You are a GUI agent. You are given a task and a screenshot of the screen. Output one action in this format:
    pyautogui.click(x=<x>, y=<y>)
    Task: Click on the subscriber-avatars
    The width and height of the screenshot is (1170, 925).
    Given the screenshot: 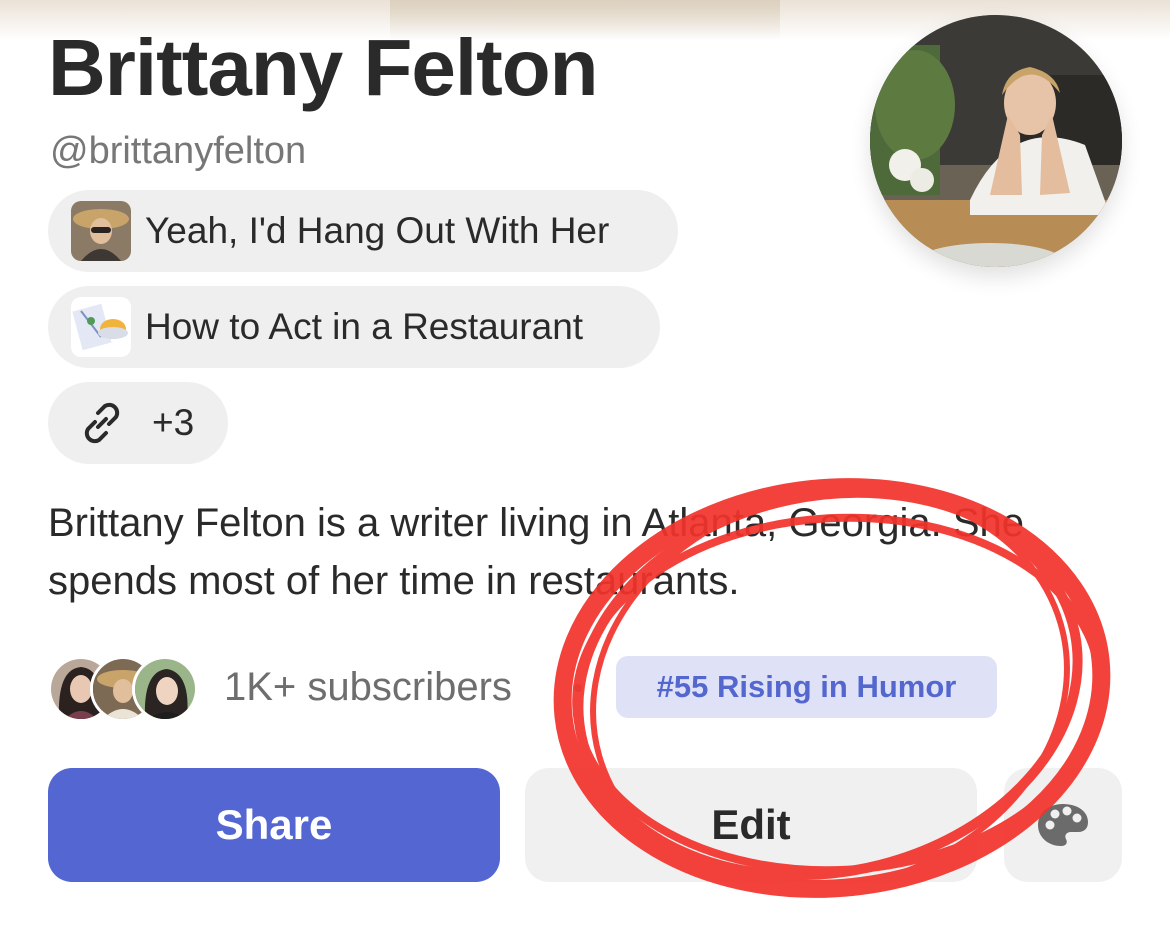 What is the action you would take?
    pyautogui.click(x=128, y=689)
    